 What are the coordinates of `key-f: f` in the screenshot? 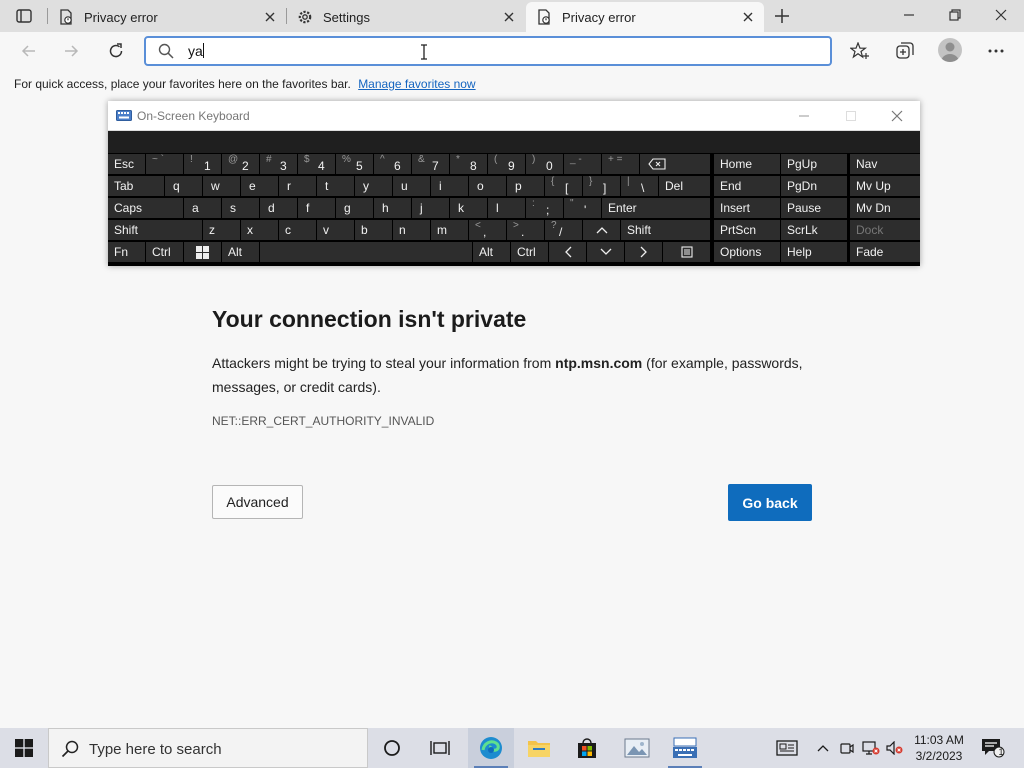 It's located at (316, 208).